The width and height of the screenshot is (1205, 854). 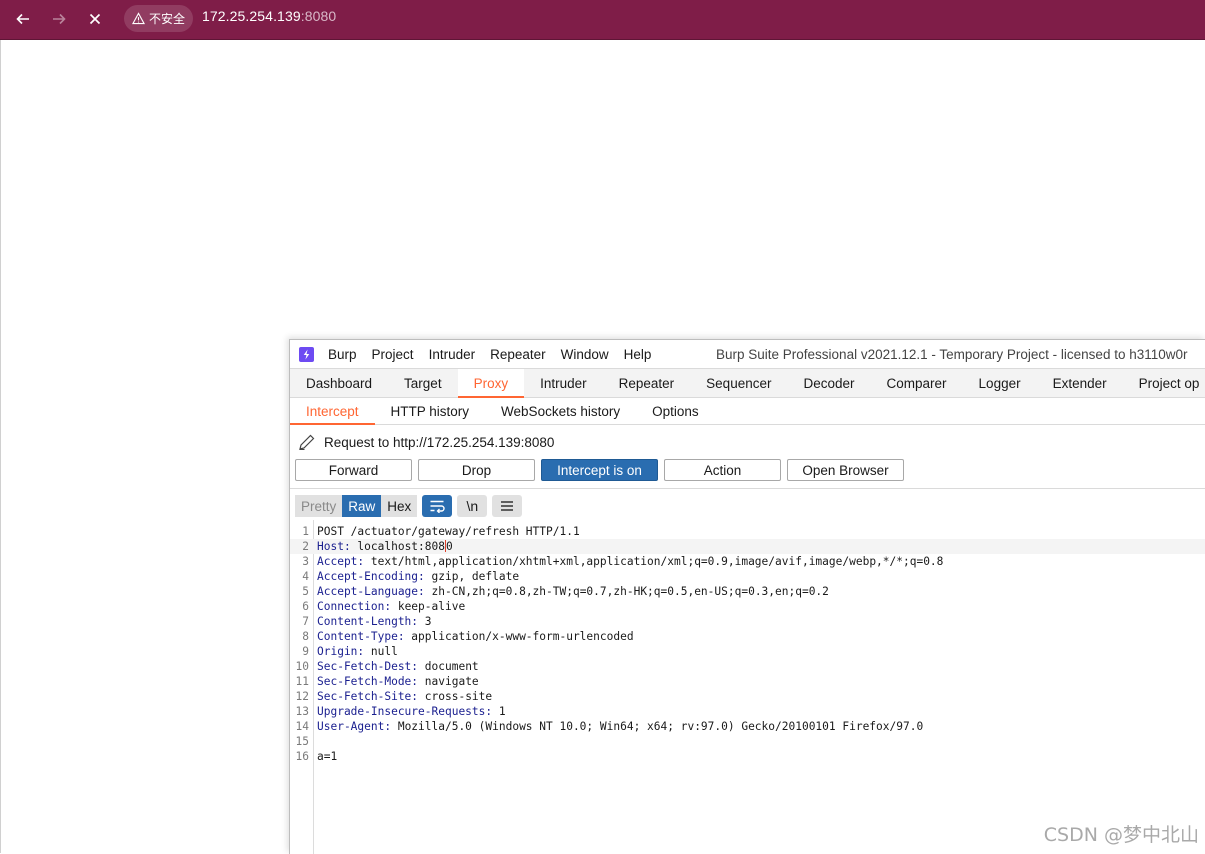 I want to click on tab-sequencer: Sequencer, so click(x=738, y=383).